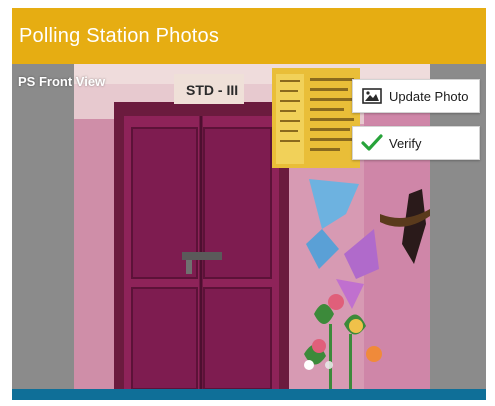 This screenshot has height=406, width=495. What do you see at coordinates (62, 81) in the screenshot?
I see `photo-label: PS Front View` at bounding box center [62, 81].